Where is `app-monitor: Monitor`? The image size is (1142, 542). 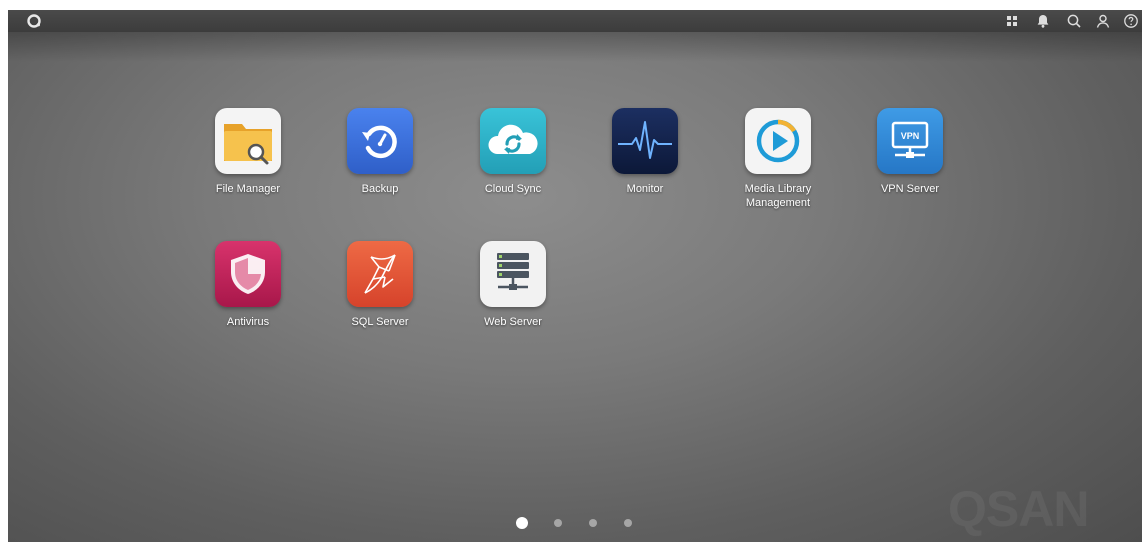
app-monitor: Monitor is located at coordinates (645, 152).